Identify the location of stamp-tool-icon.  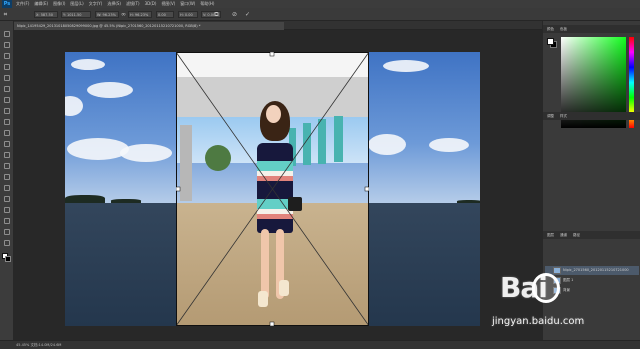
(7, 122).